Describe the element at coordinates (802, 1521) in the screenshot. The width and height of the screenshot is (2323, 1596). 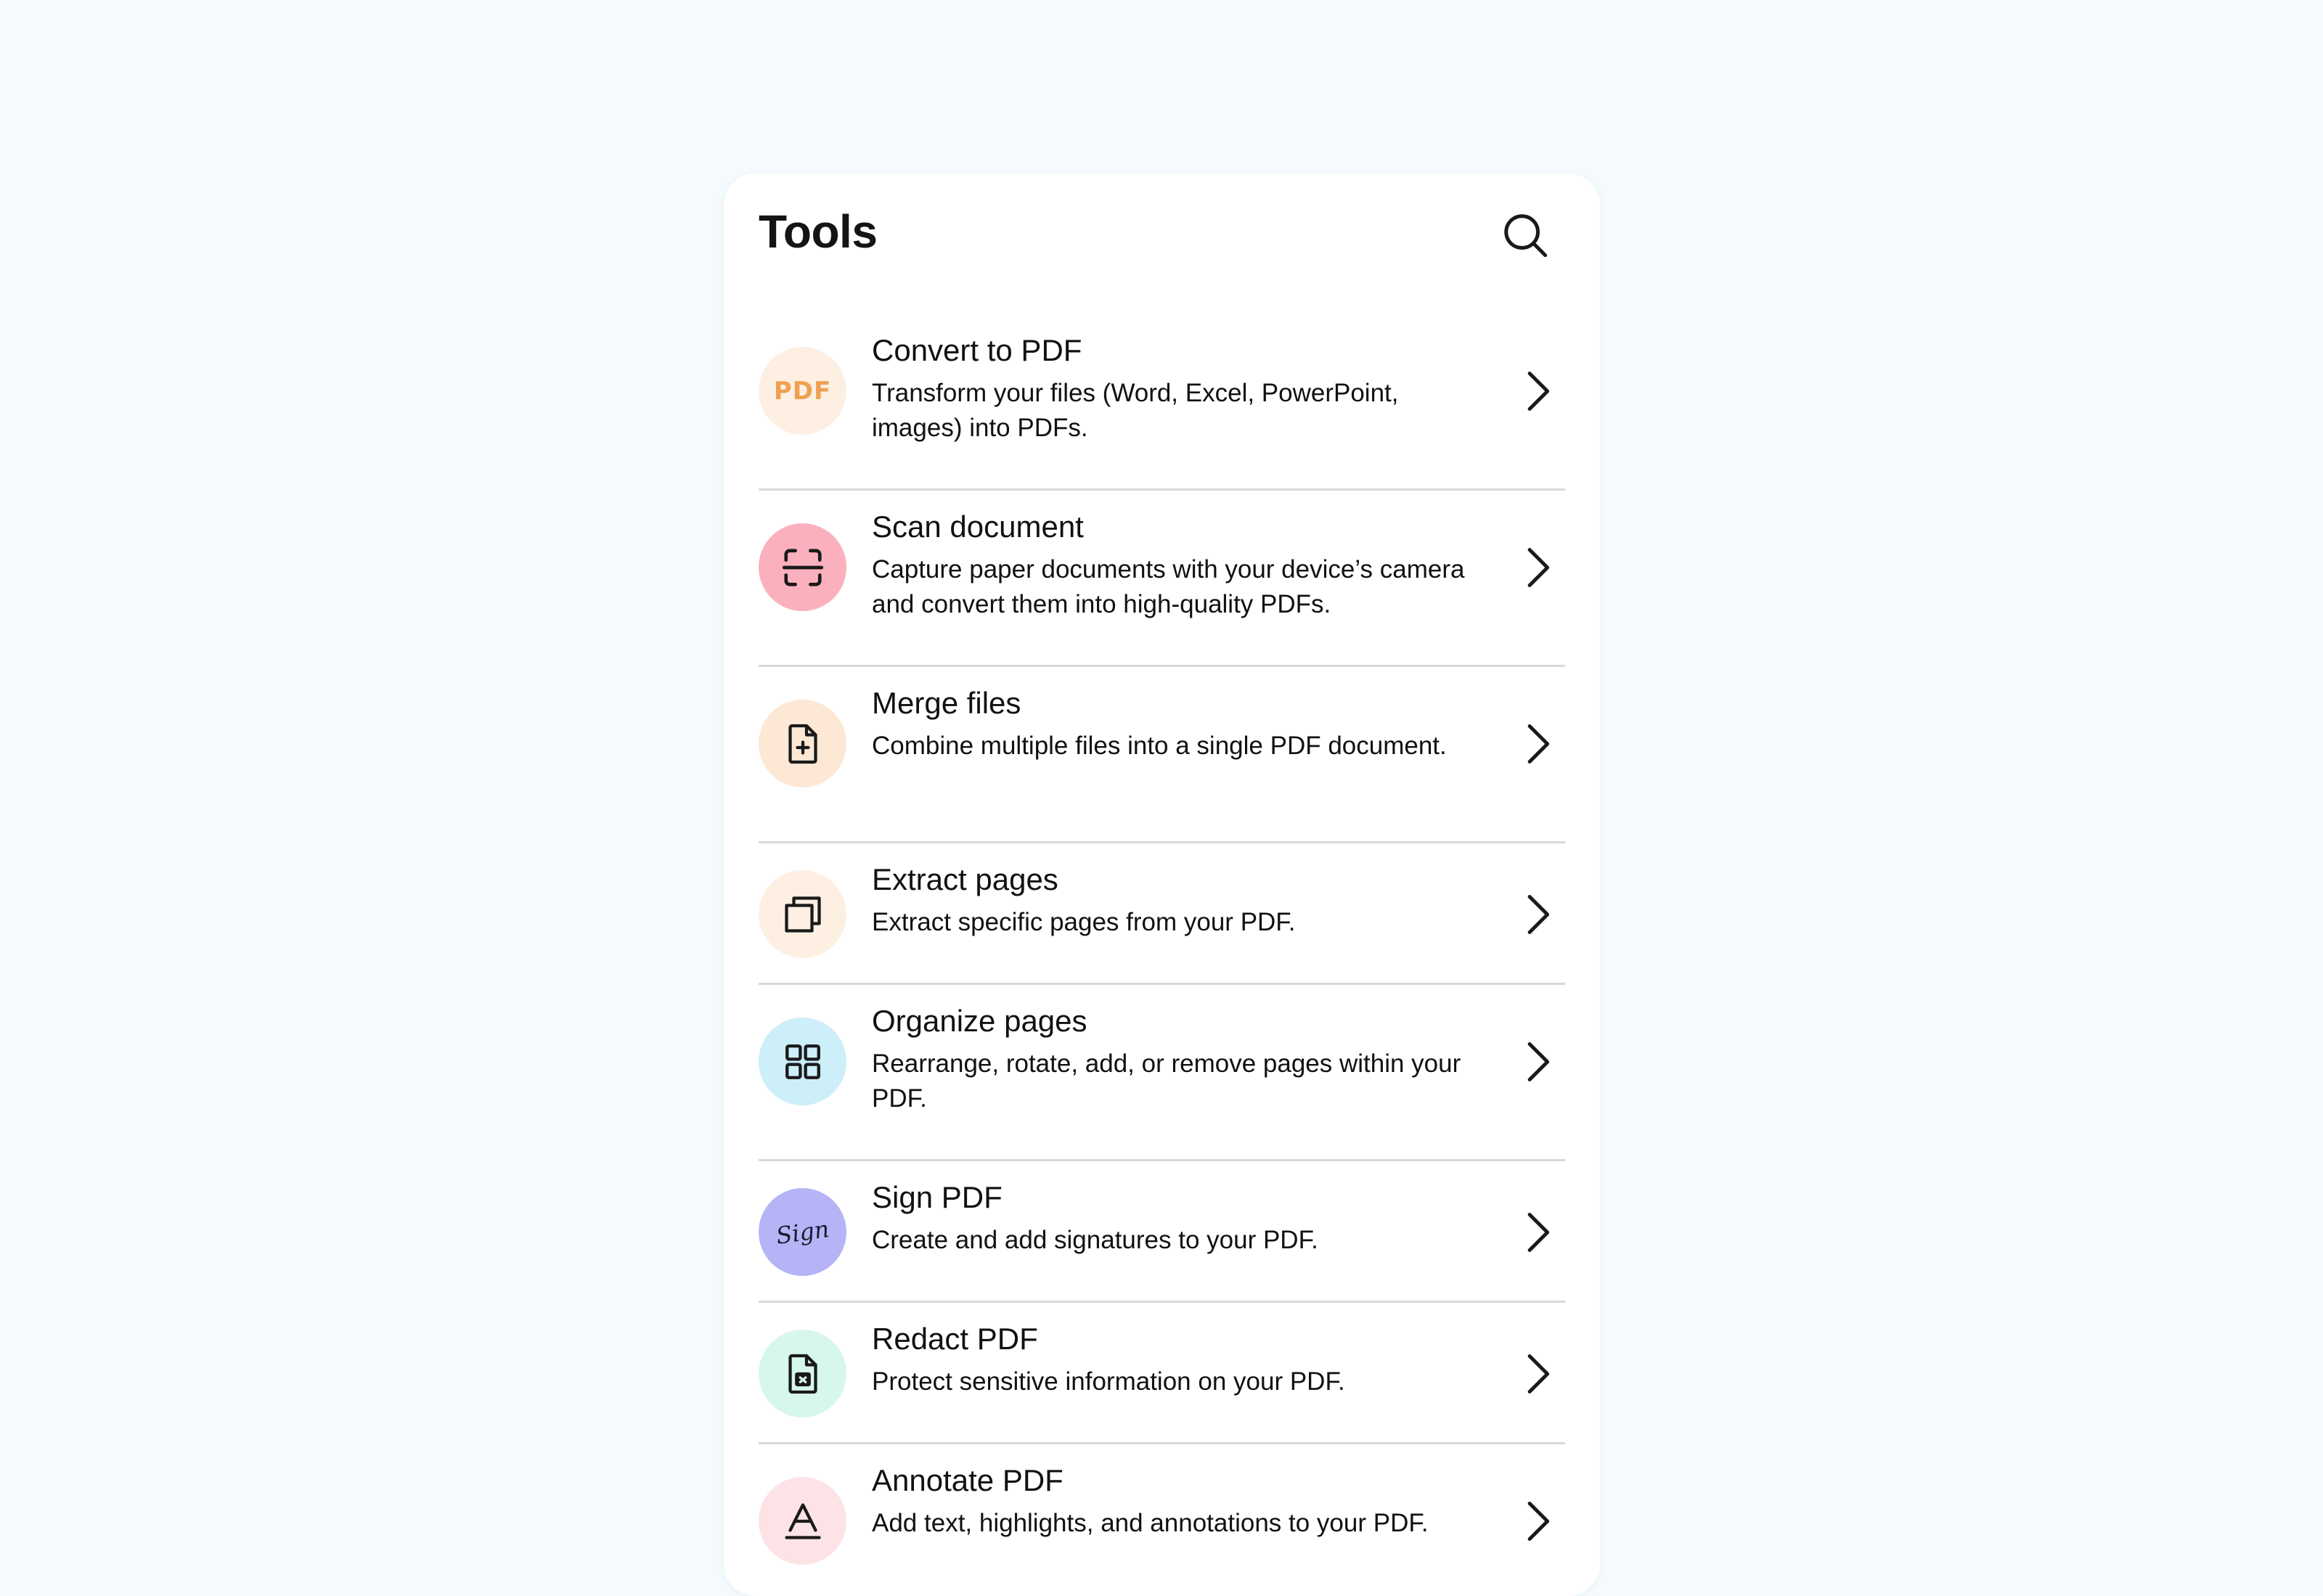
I see `text-annotate-icon` at that location.